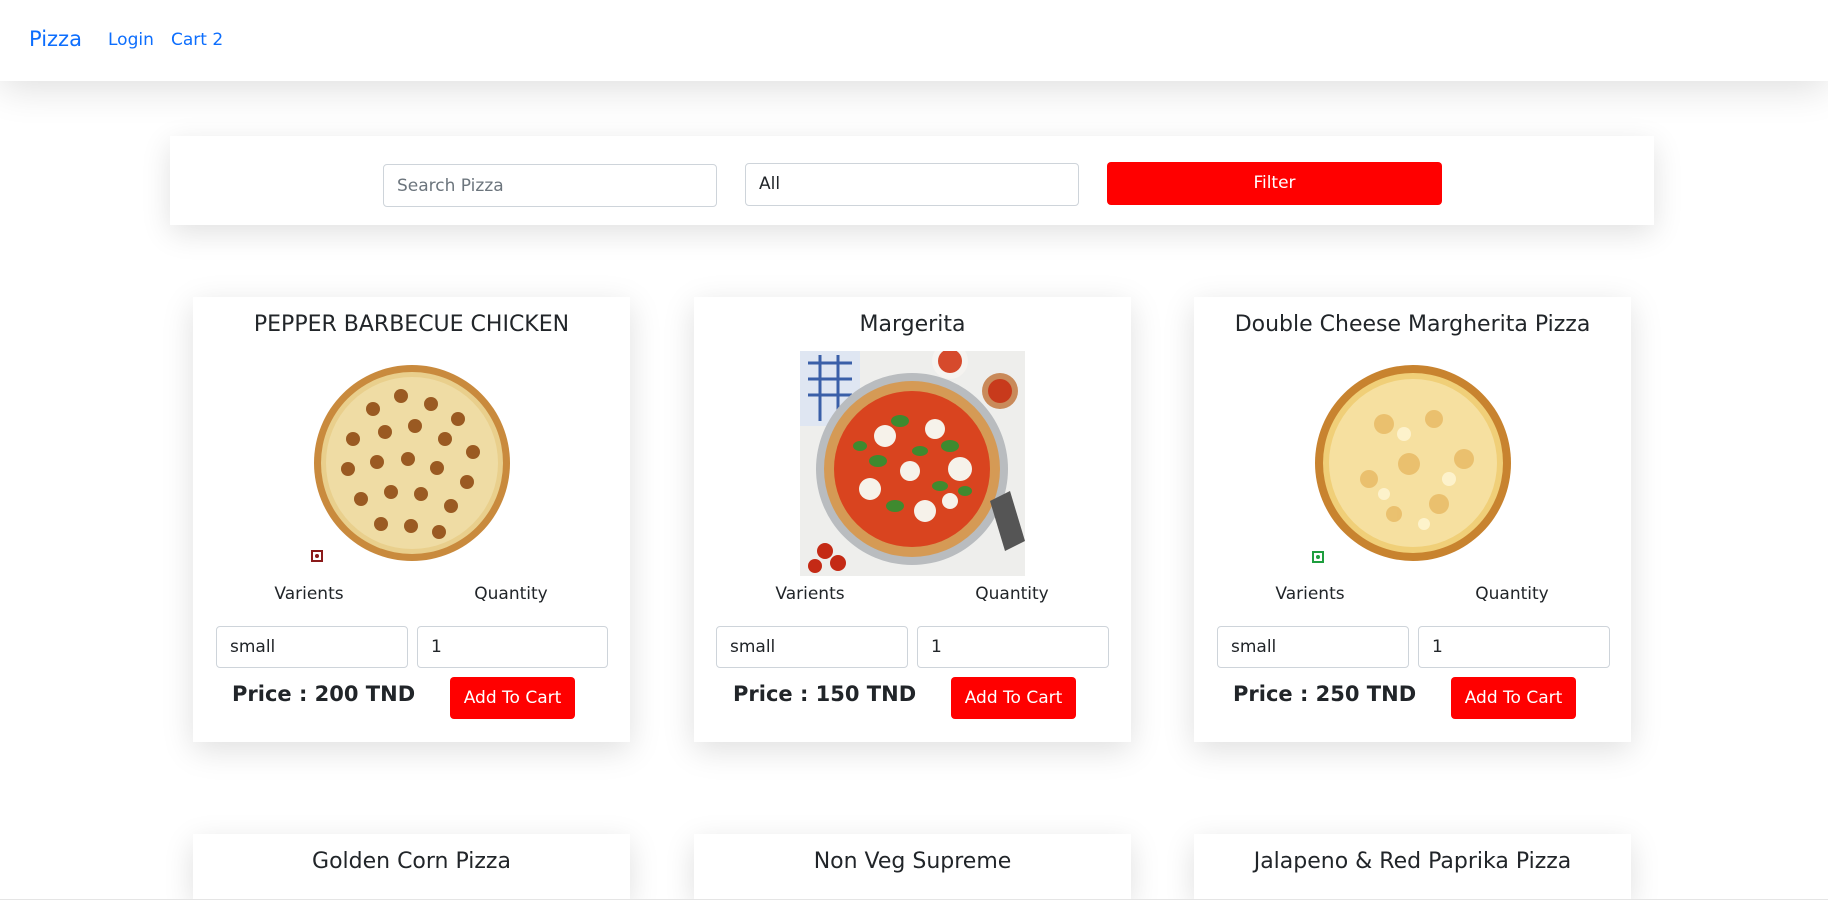 The image size is (1828, 900). What do you see at coordinates (912, 184) in the screenshot?
I see `category-select: All` at bounding box center [912, 184].